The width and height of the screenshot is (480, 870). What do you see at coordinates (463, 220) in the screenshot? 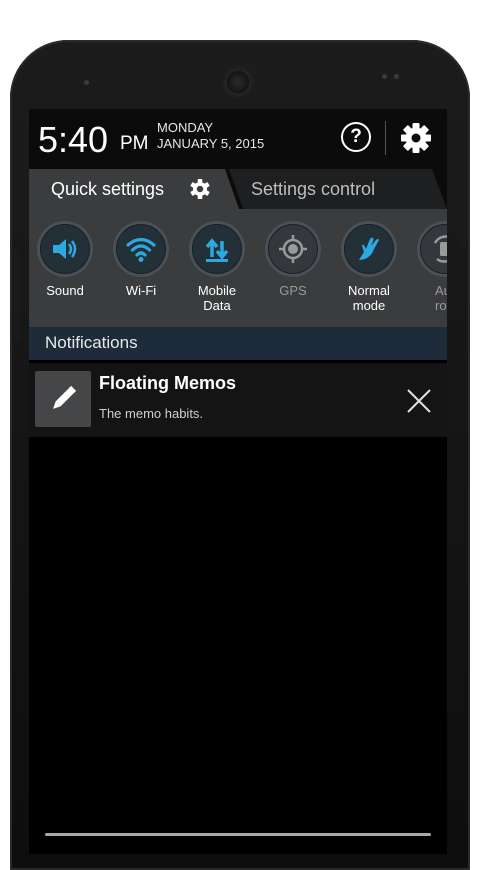
I see `power-button` at bounding box center [463, 220].